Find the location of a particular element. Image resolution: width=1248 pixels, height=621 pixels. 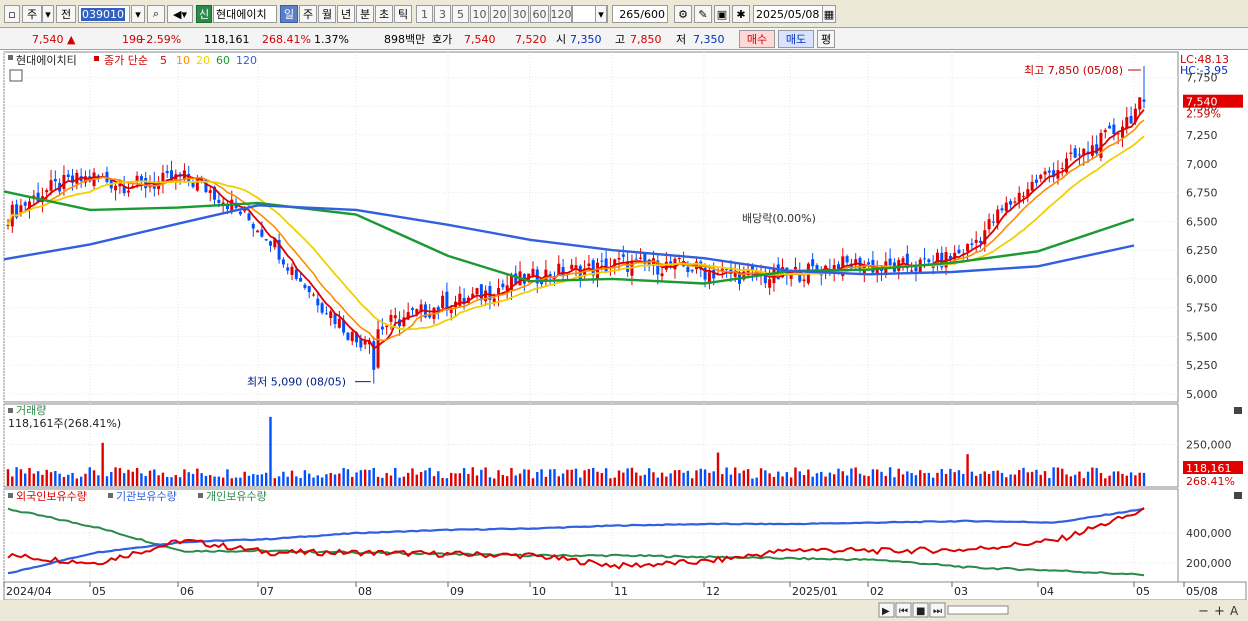

font-icon: A is located at coordinates (1234, 611).